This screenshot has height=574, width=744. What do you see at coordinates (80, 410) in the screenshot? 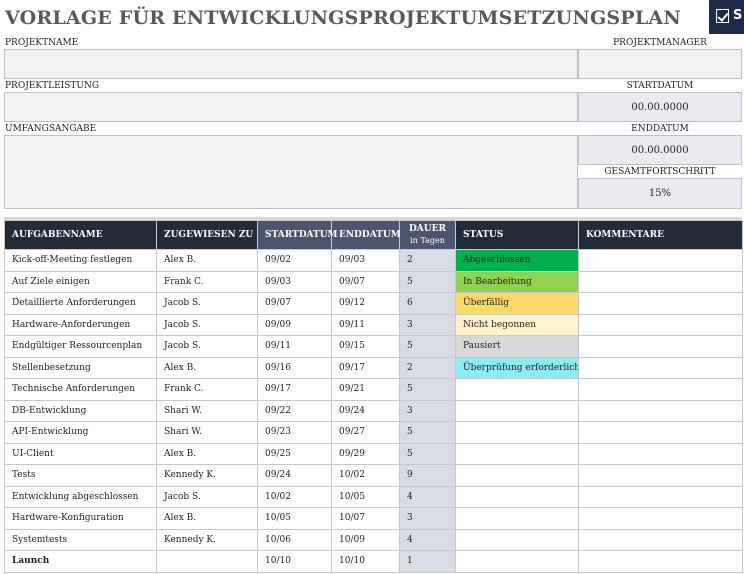
I see `task-name-cell: DB-Entwicklung` at bounding box center [80, 410].